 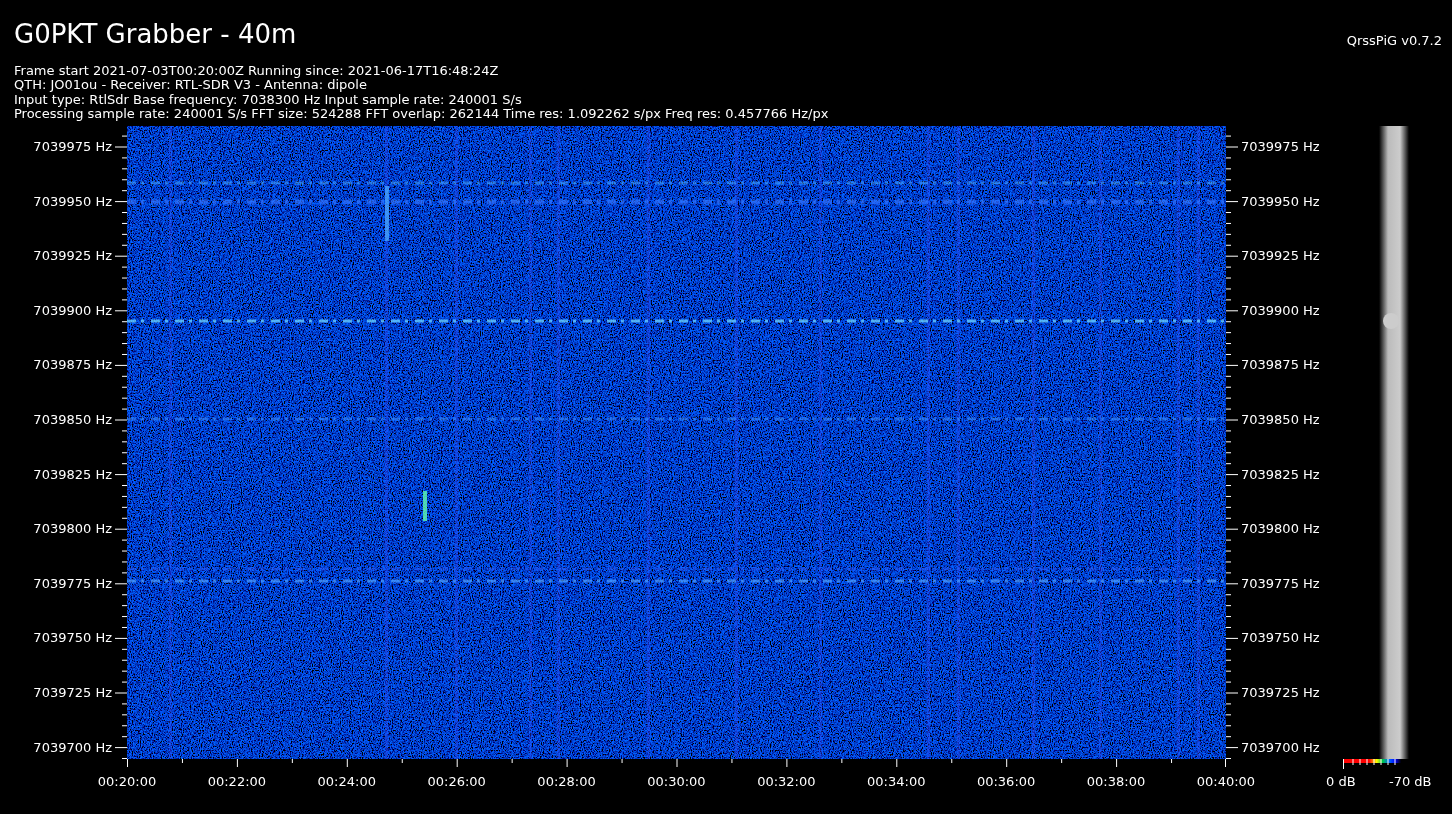 What do you see at coordinates (676, 782) in the screenshot?
I see `time-label: 00:30:00` at bounding box center [676, 782].